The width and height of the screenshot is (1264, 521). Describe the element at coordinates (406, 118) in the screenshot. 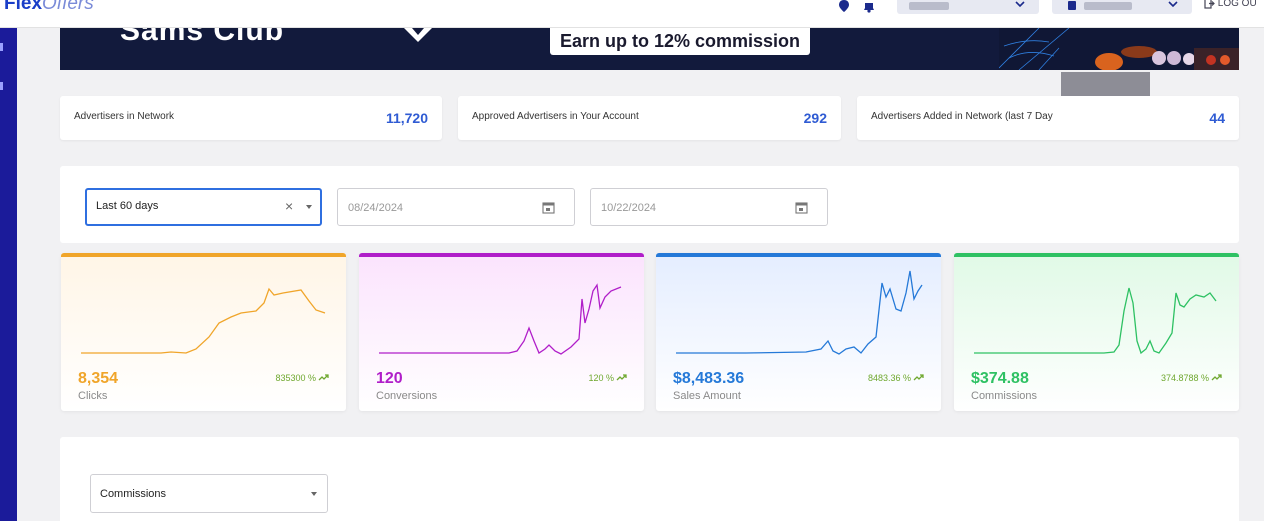

I see `stat-value: 11,720` at that location.